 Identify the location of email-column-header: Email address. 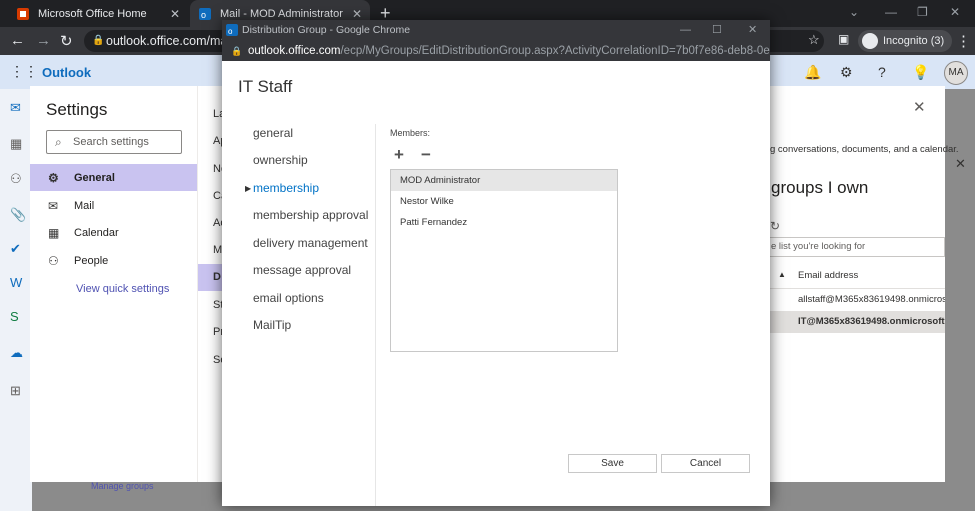
(828, 275).